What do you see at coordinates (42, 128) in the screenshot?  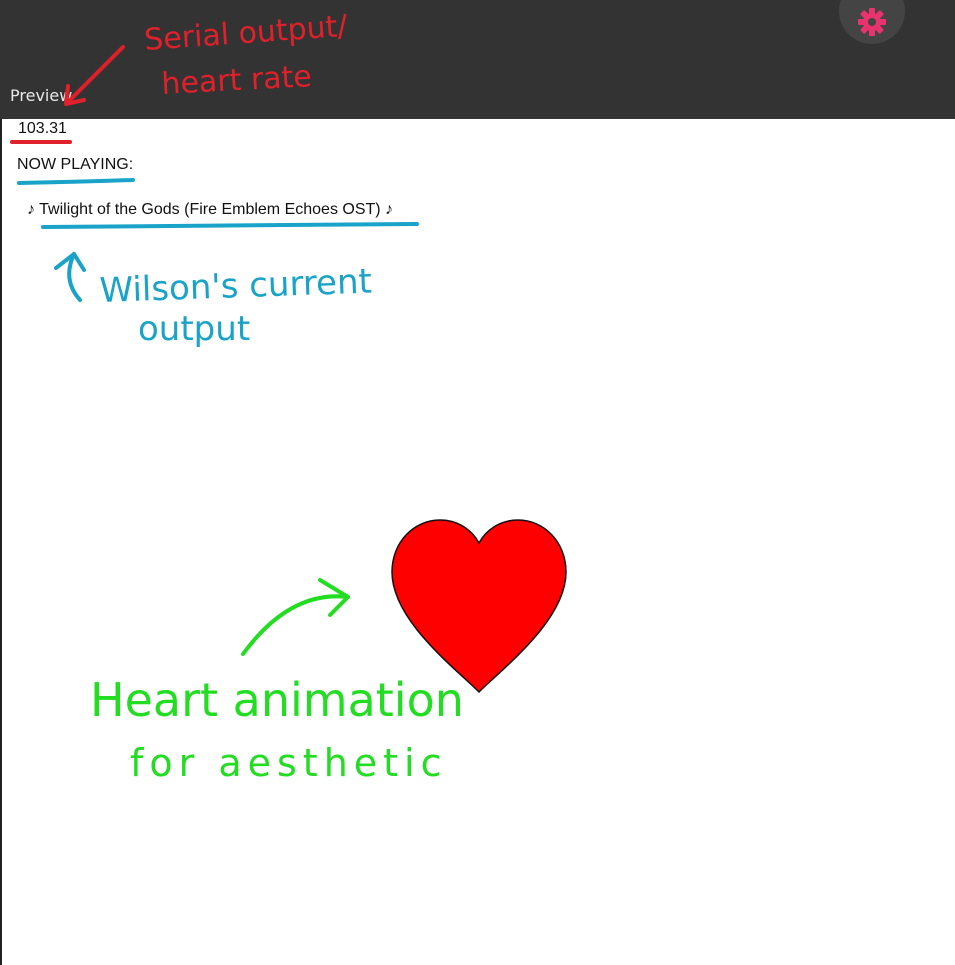 I see `heart-rate-value: 103.31` at bounding box center [42, 128].